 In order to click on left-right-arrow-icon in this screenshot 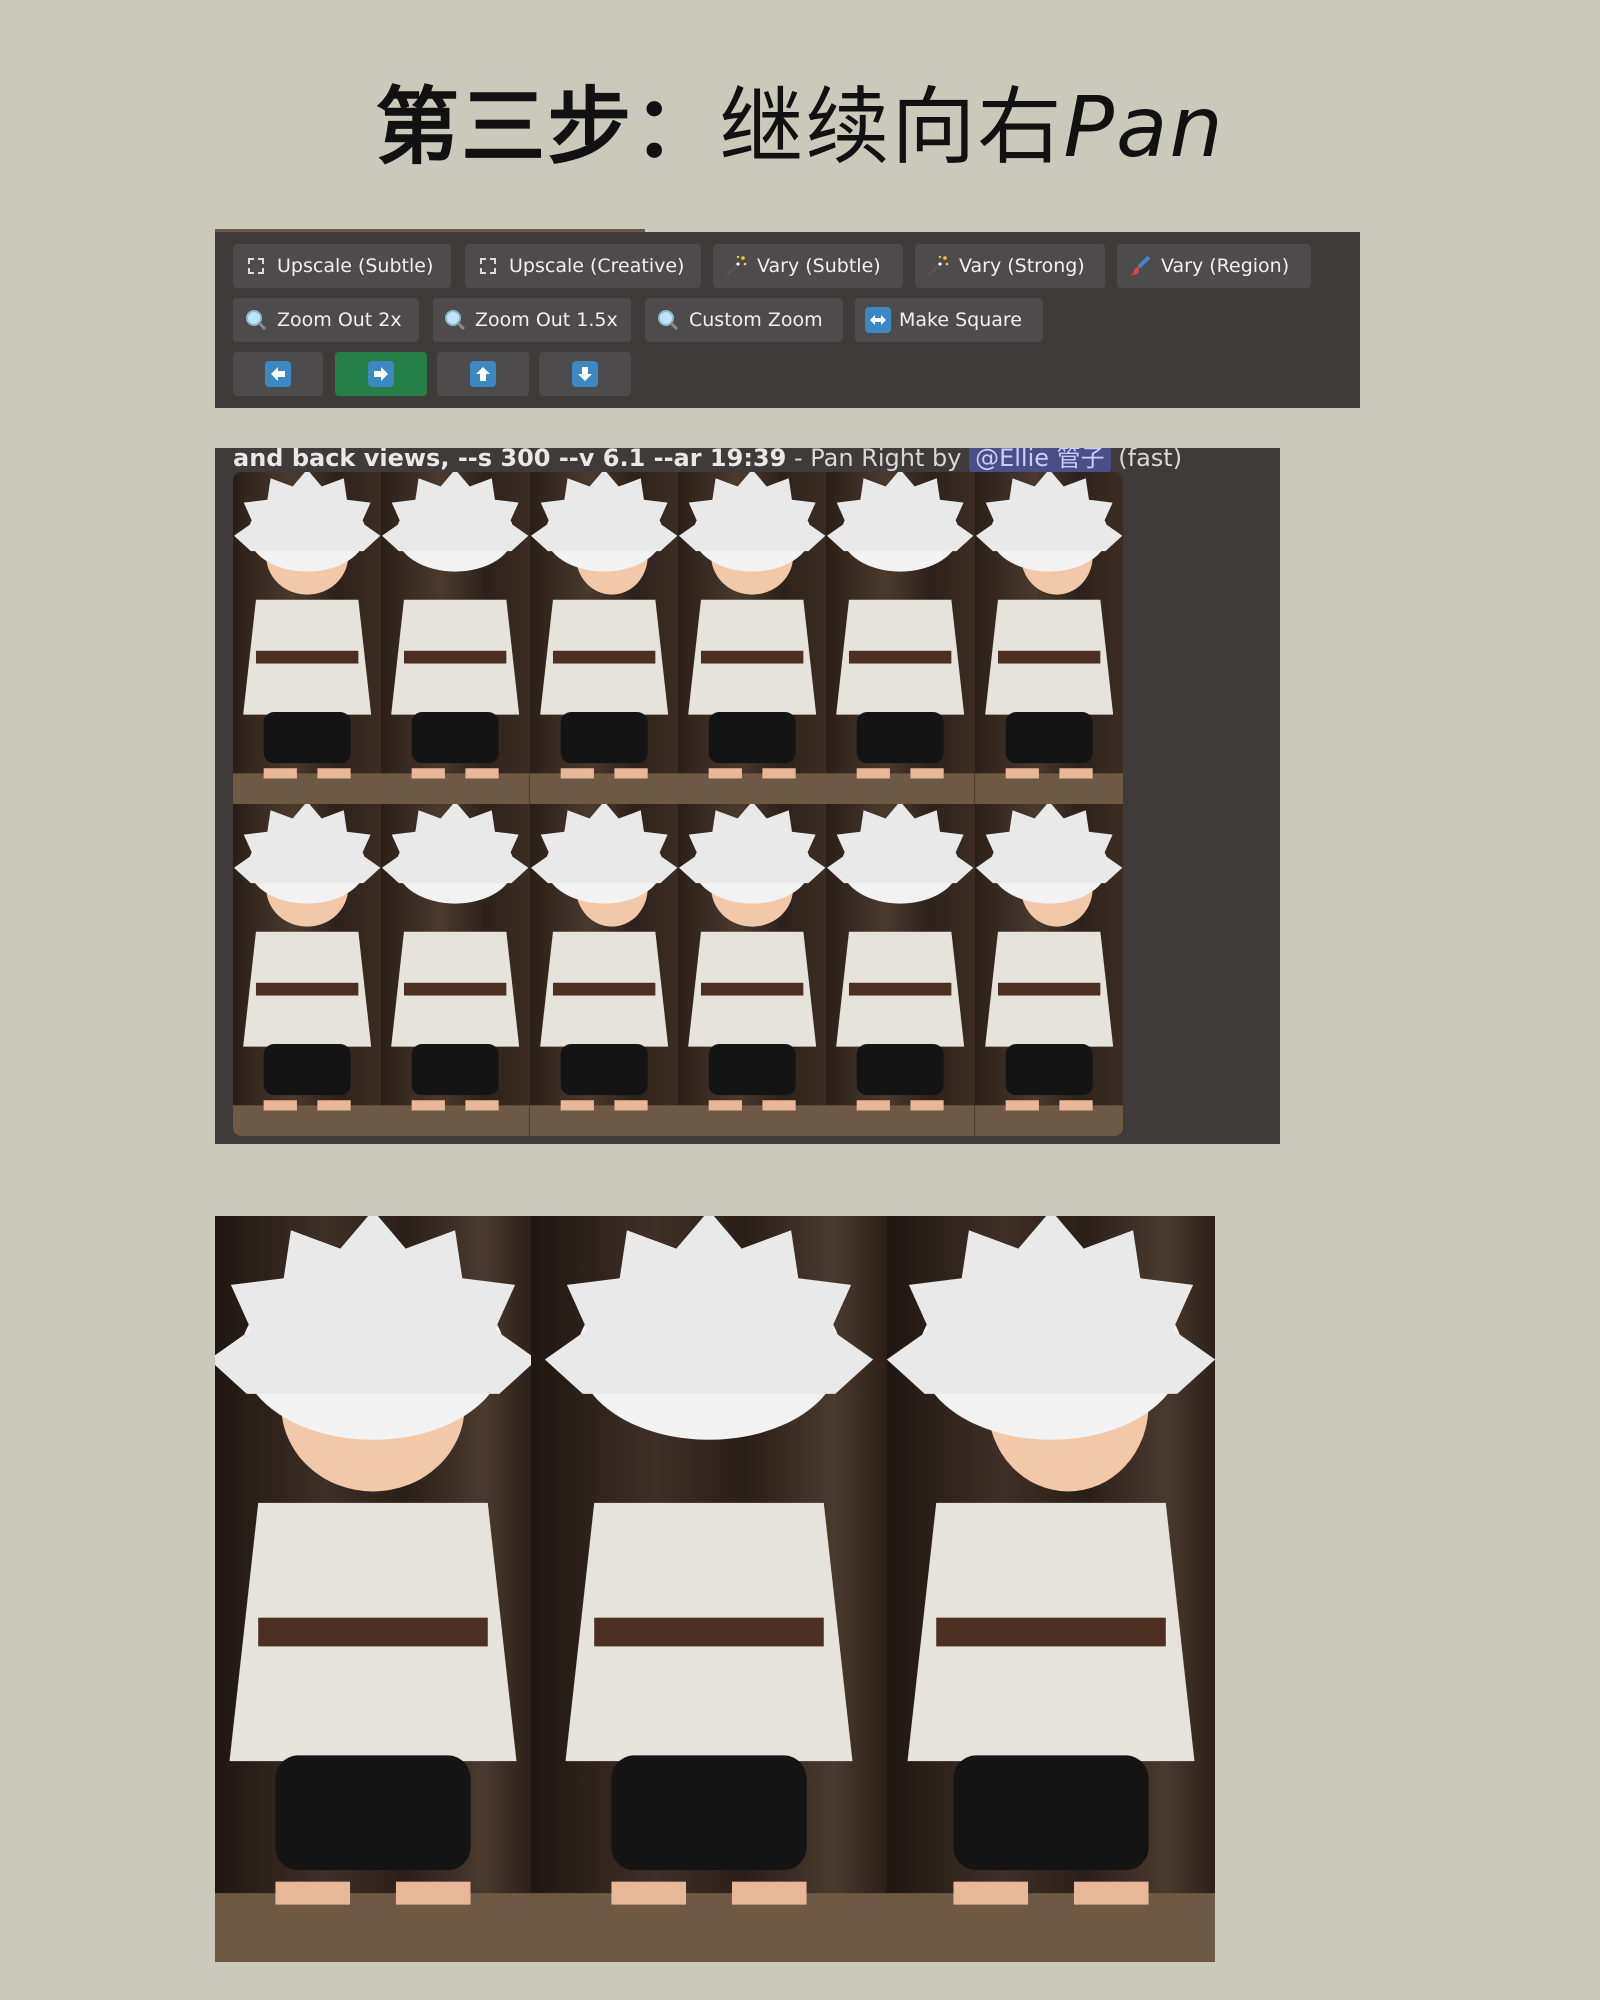, I will do `click(878, 320)`.